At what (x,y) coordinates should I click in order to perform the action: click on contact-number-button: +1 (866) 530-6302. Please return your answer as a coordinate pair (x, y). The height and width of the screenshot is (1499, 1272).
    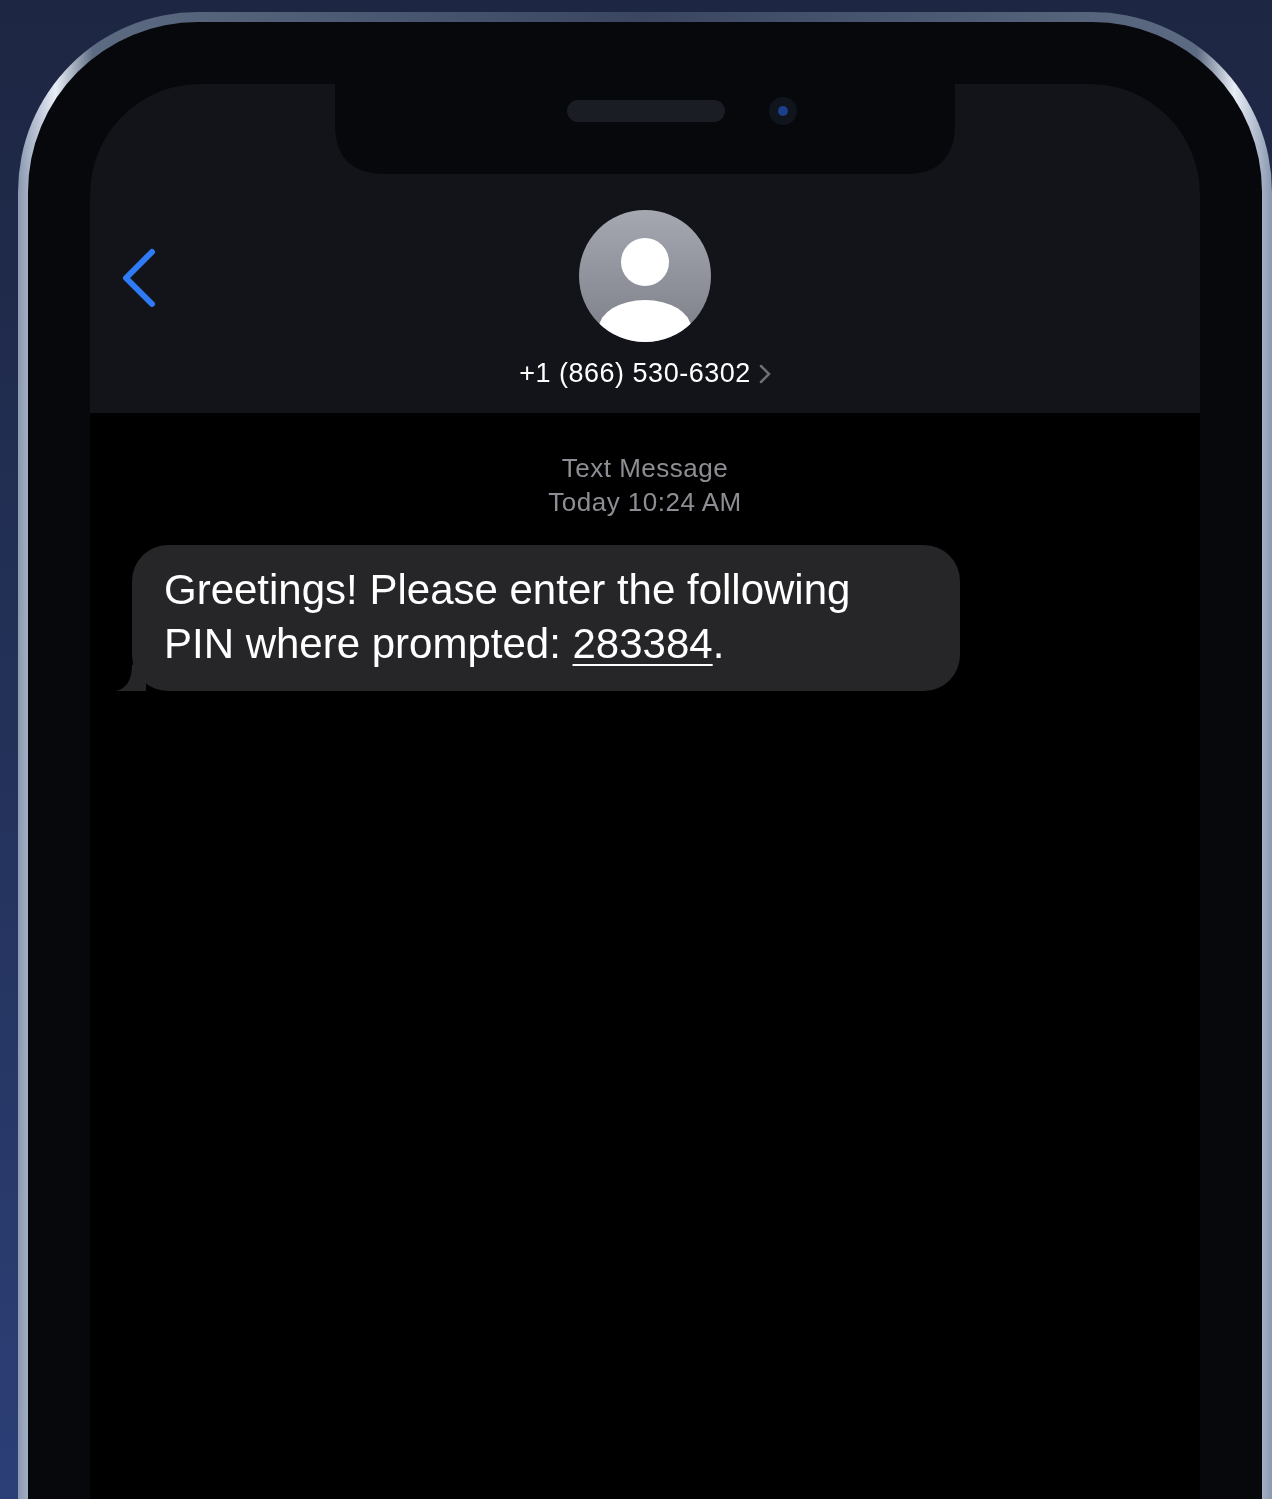
    Looking at the image, I should click on (645, 373).